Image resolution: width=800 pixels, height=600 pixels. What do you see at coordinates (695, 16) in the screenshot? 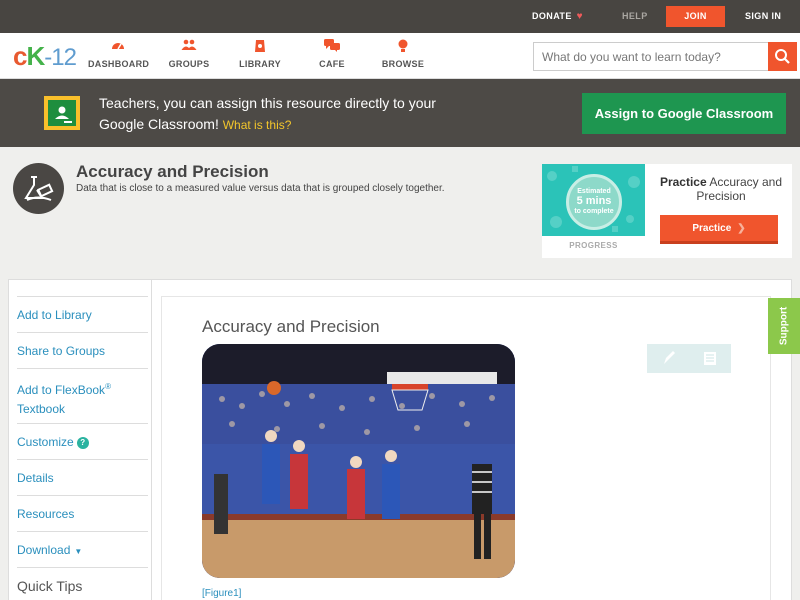
I see `join-button: JOIN` at bounding box center [695, 16].